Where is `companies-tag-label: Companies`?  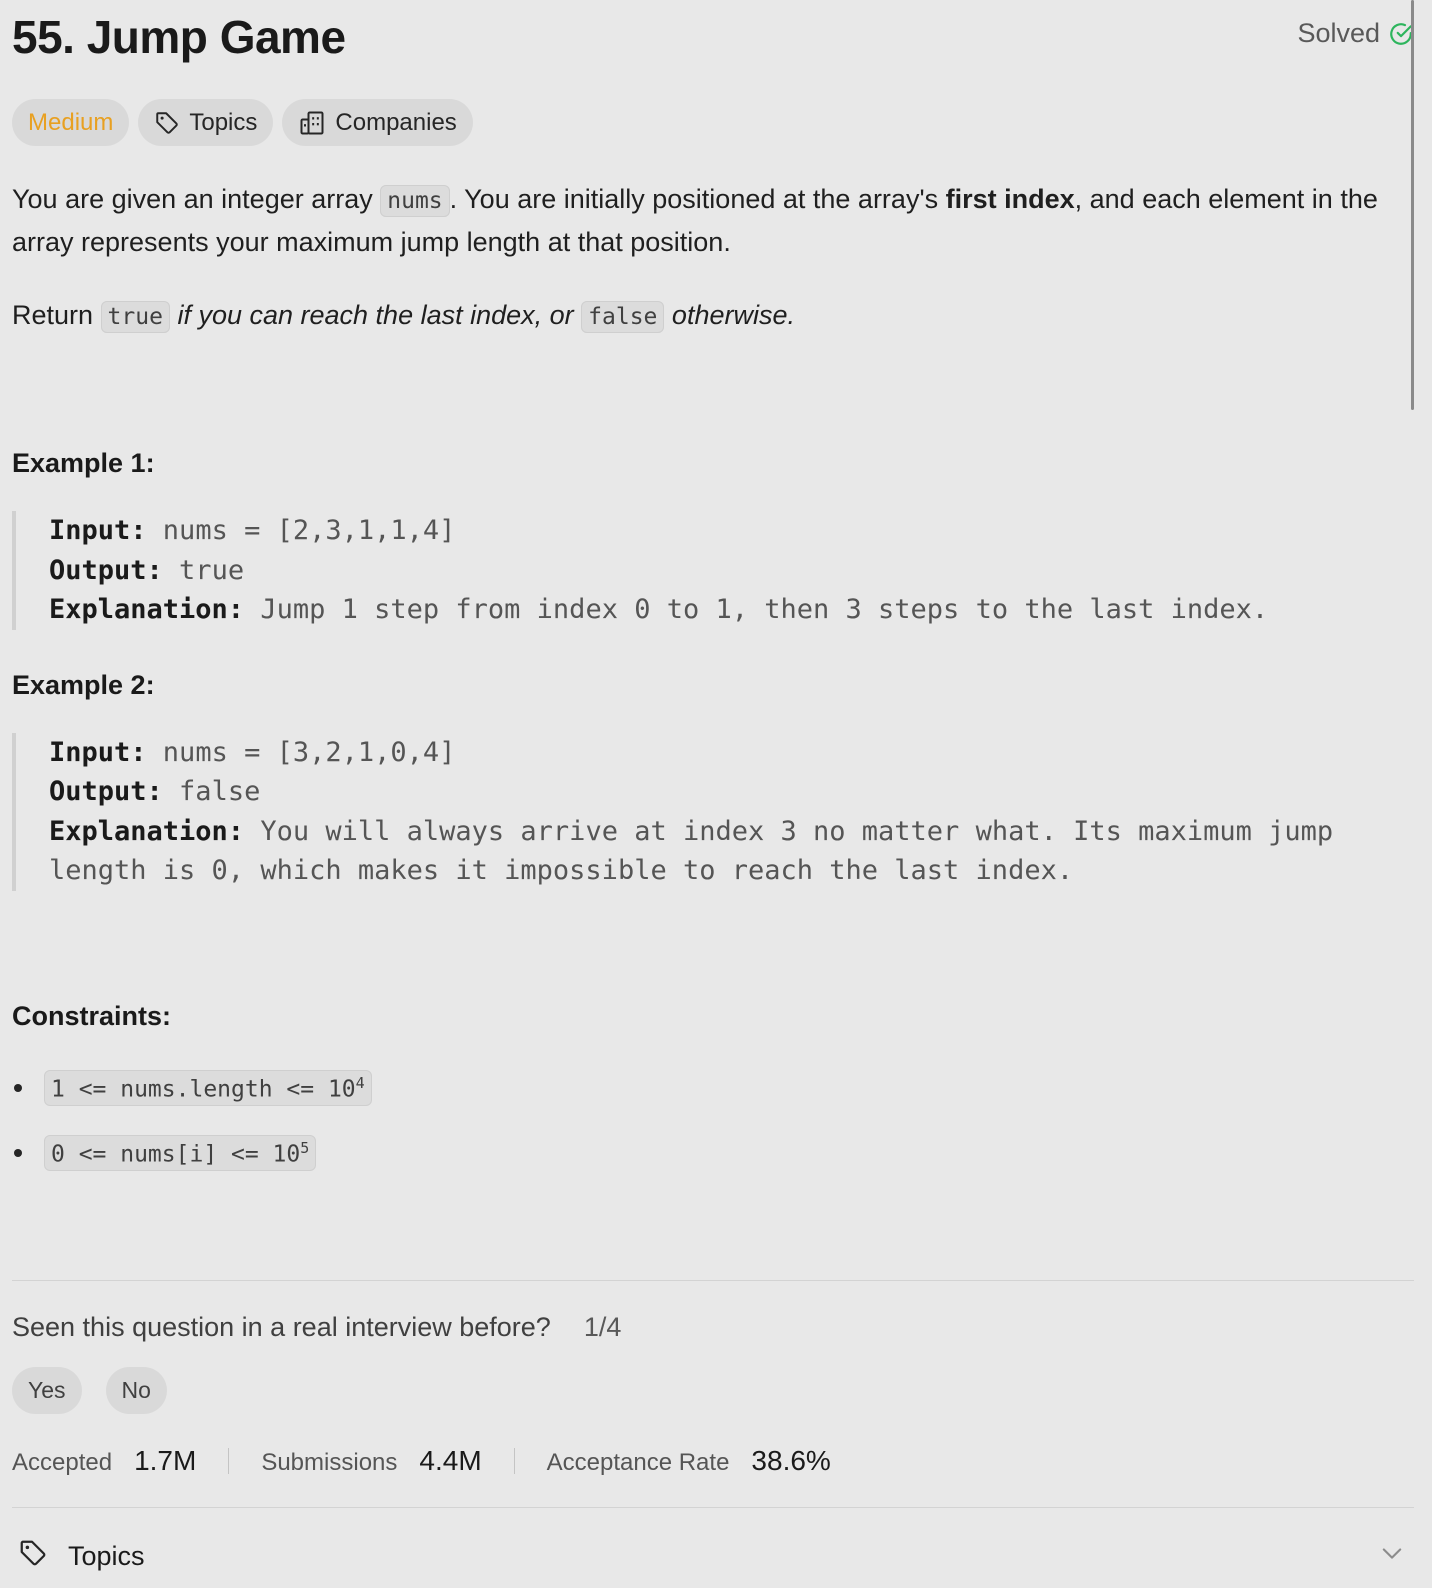 companies-tag-label: Companies is located at coordinates (396, 122).